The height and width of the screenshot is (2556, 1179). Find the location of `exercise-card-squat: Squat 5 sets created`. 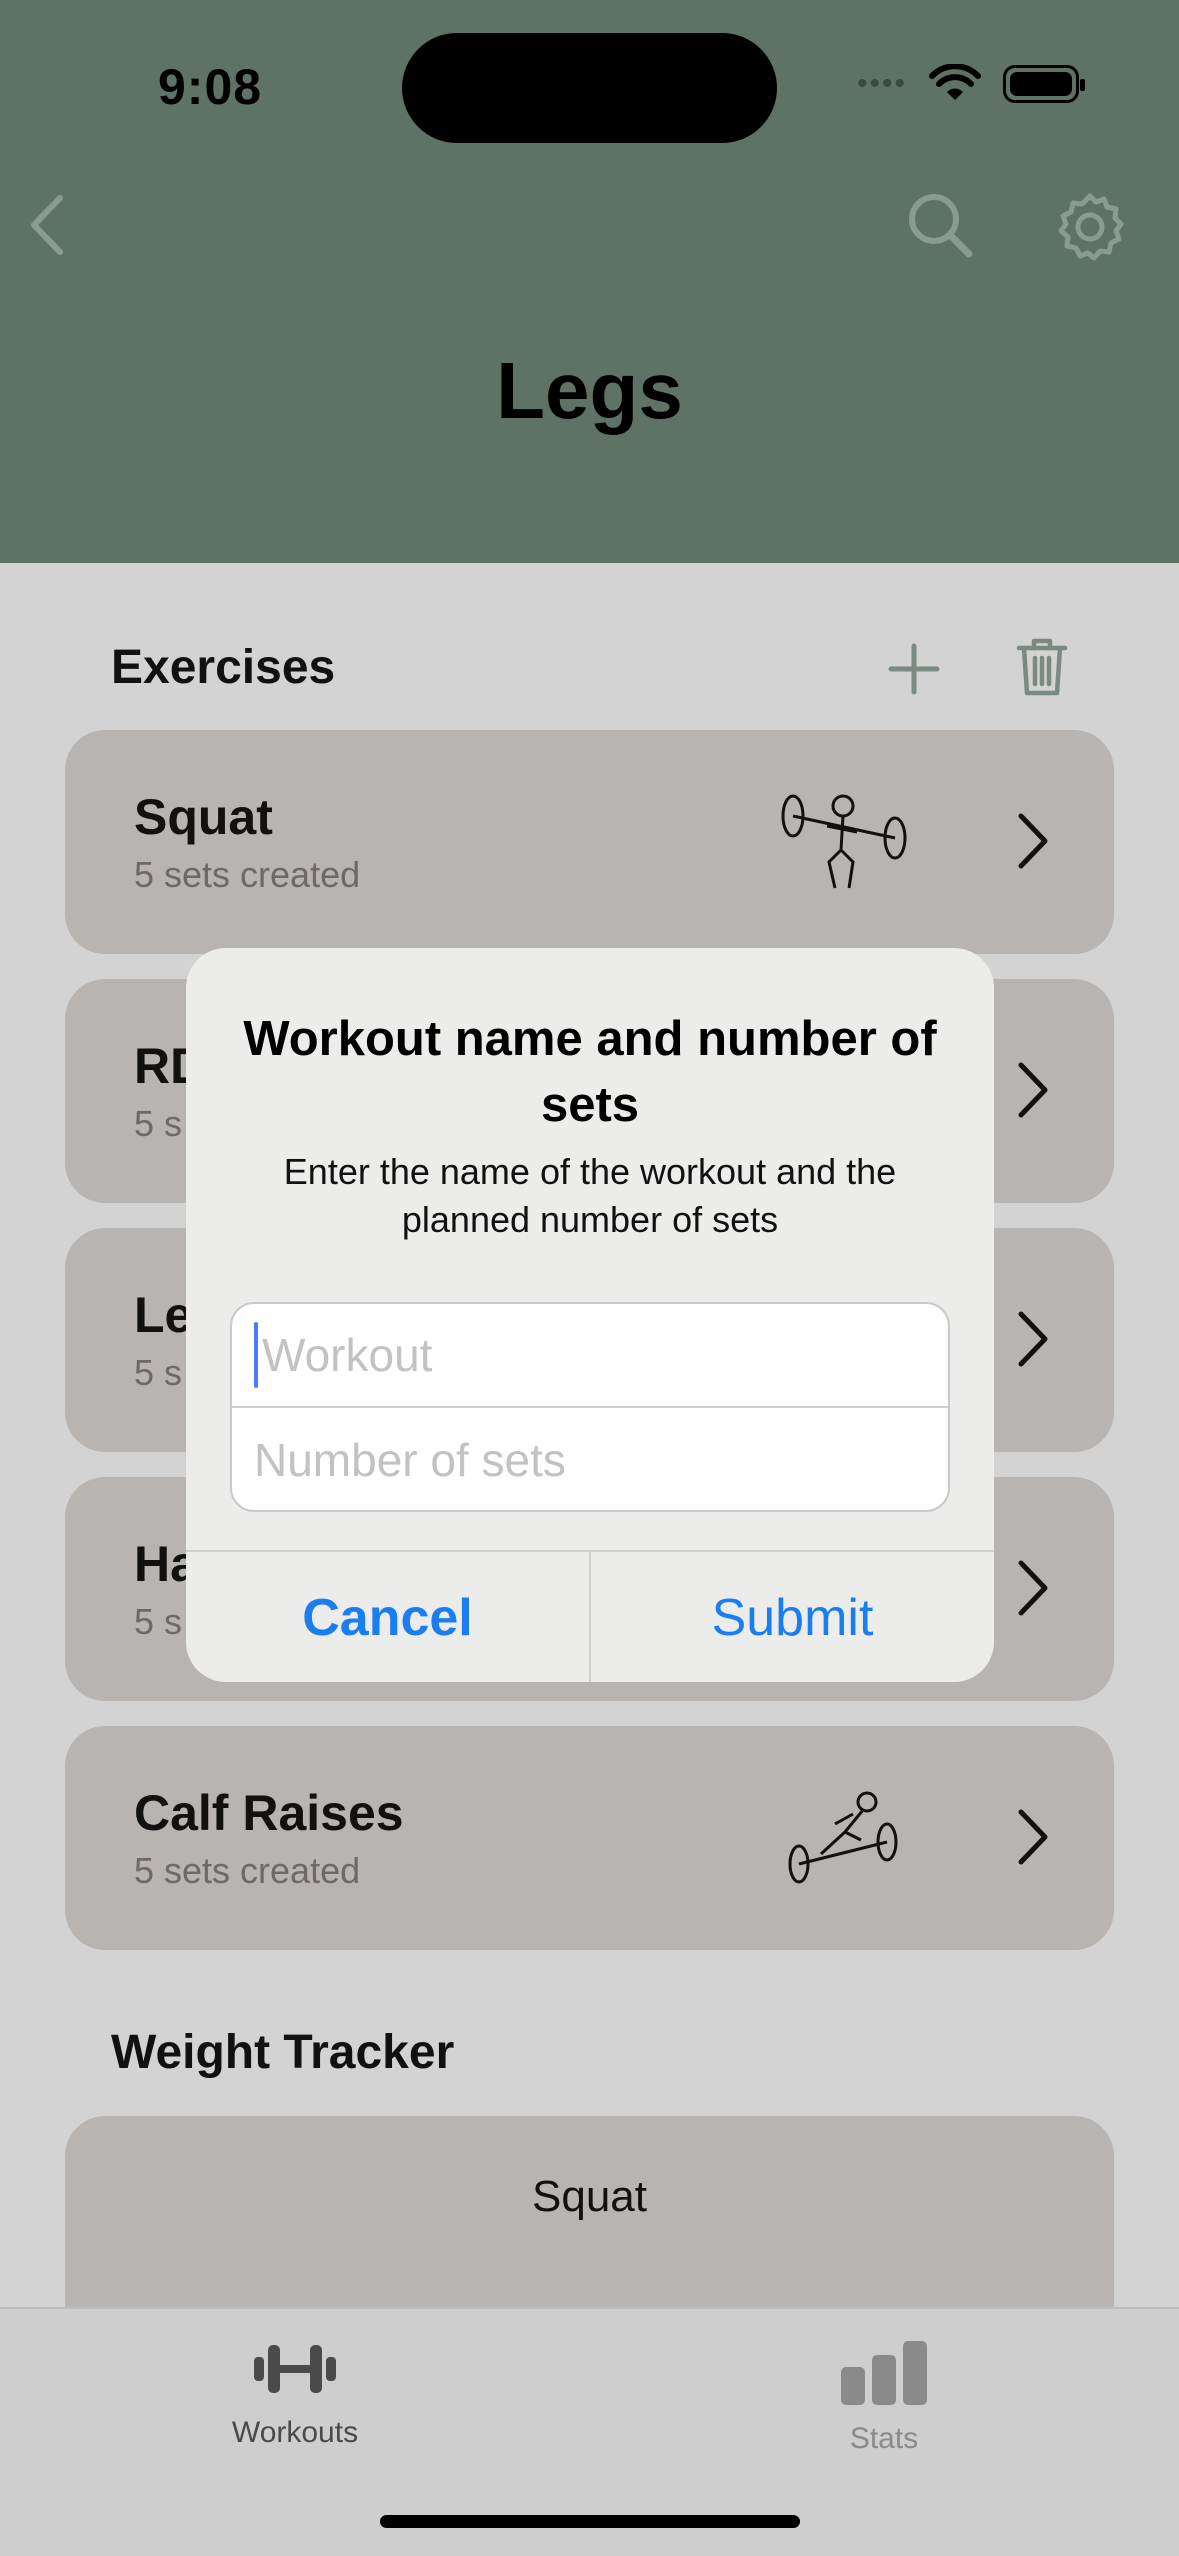

exercise-card-squat: Squat 5 sets created is located at coordinates (589, 842).